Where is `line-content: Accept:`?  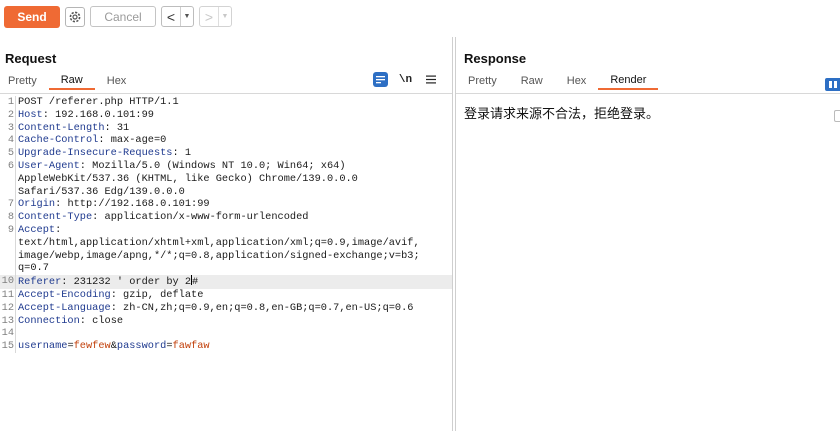
line-content: Accept: is located at coordinates (38, 230).